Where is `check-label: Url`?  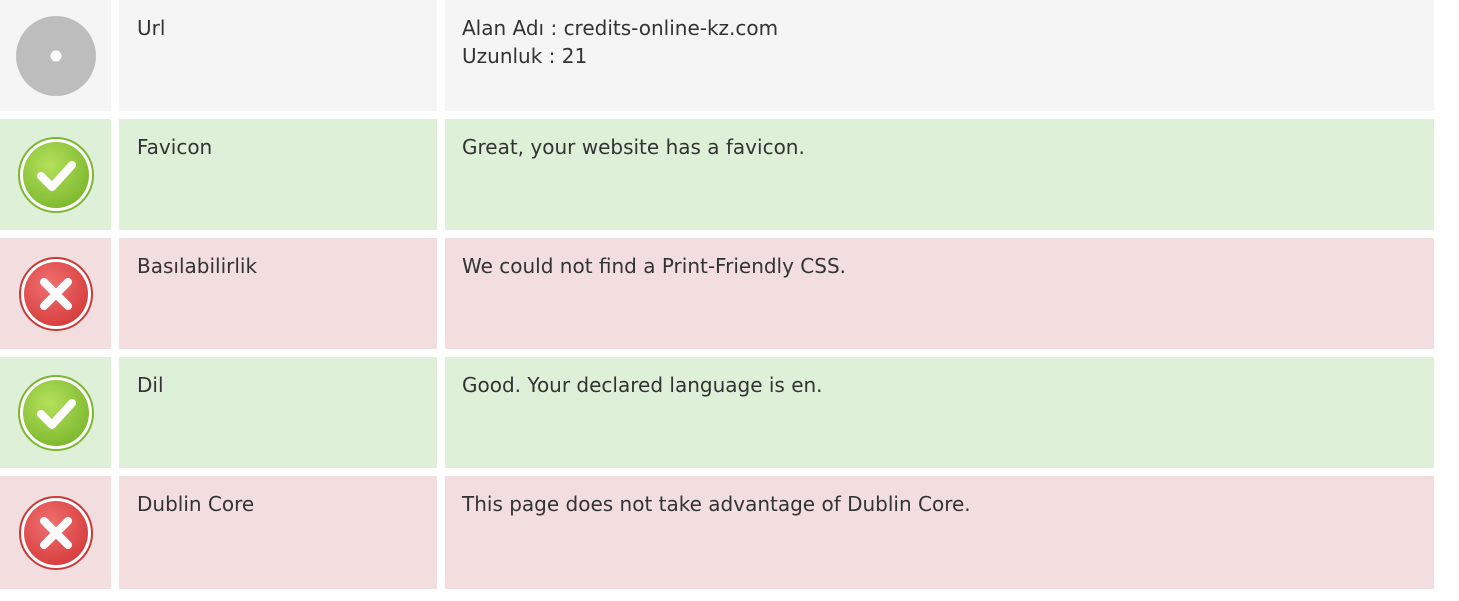 check-label: Url is located at coordinates (278, 55).